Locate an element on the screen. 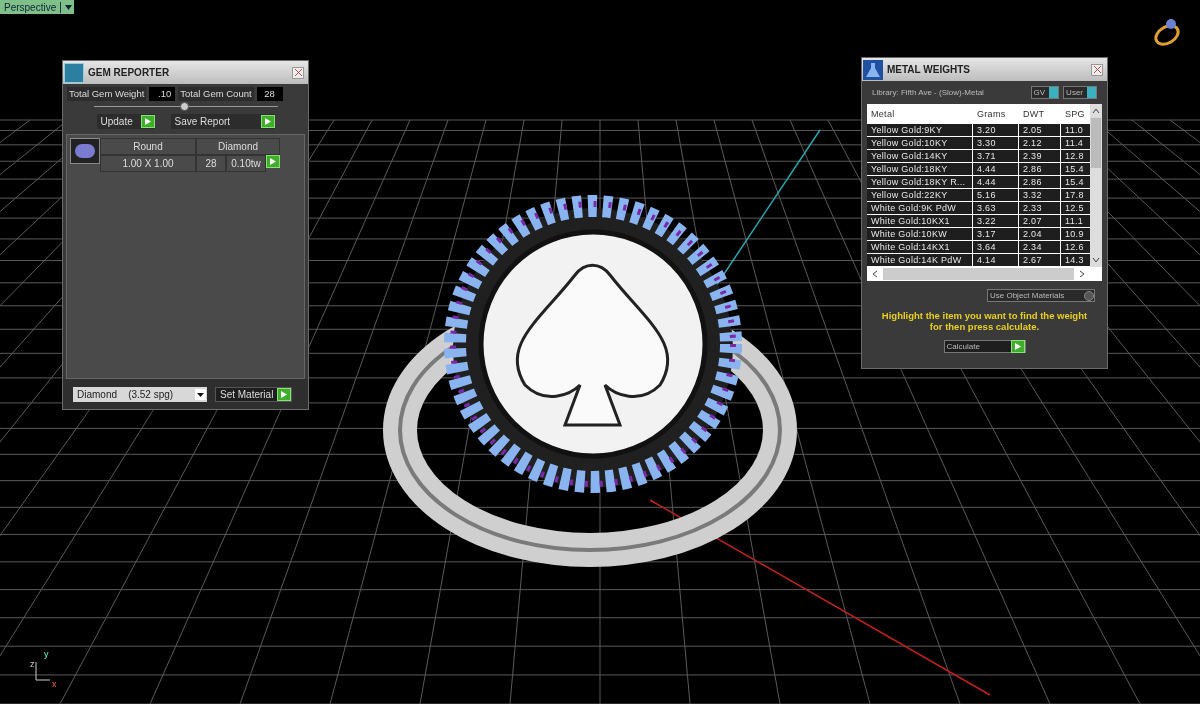  table-cell: 12.5 is located at coordinates (1075, 208).